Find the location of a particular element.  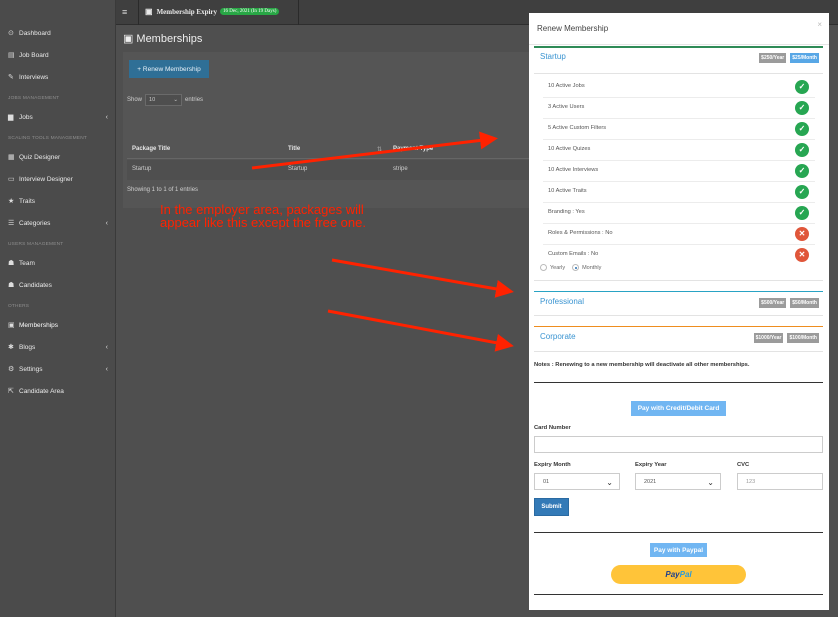

yearly-price-badge: $250/Year is located at coordinates (773, 58).